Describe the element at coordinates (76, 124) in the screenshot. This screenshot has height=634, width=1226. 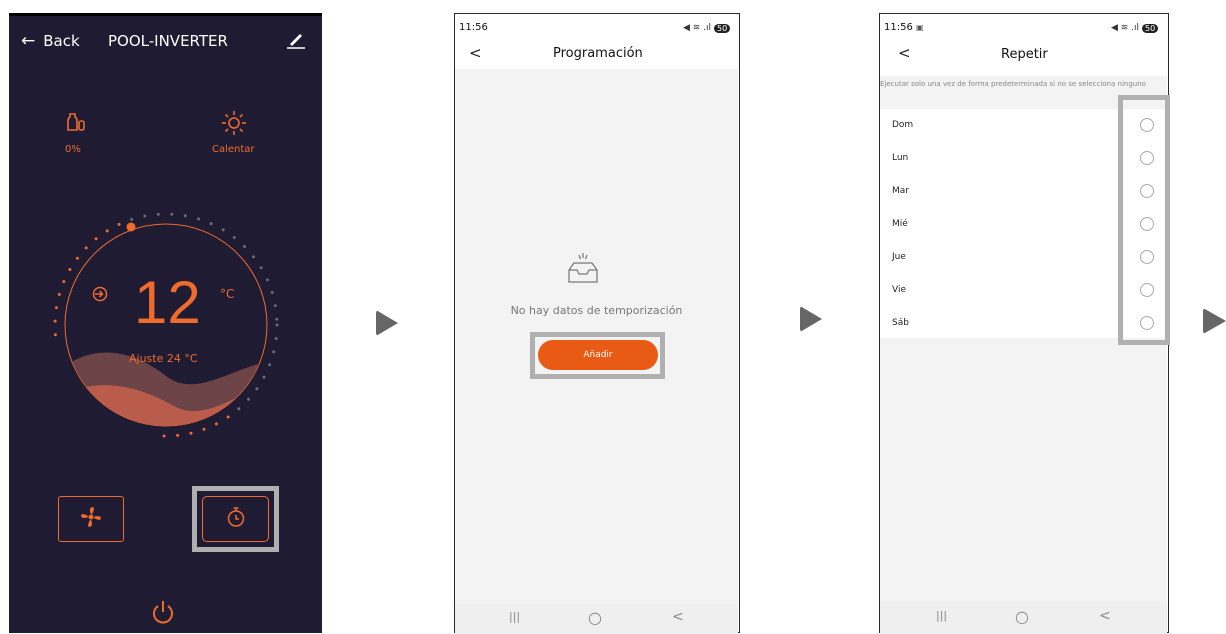
I see `bottle-icon` at that location.